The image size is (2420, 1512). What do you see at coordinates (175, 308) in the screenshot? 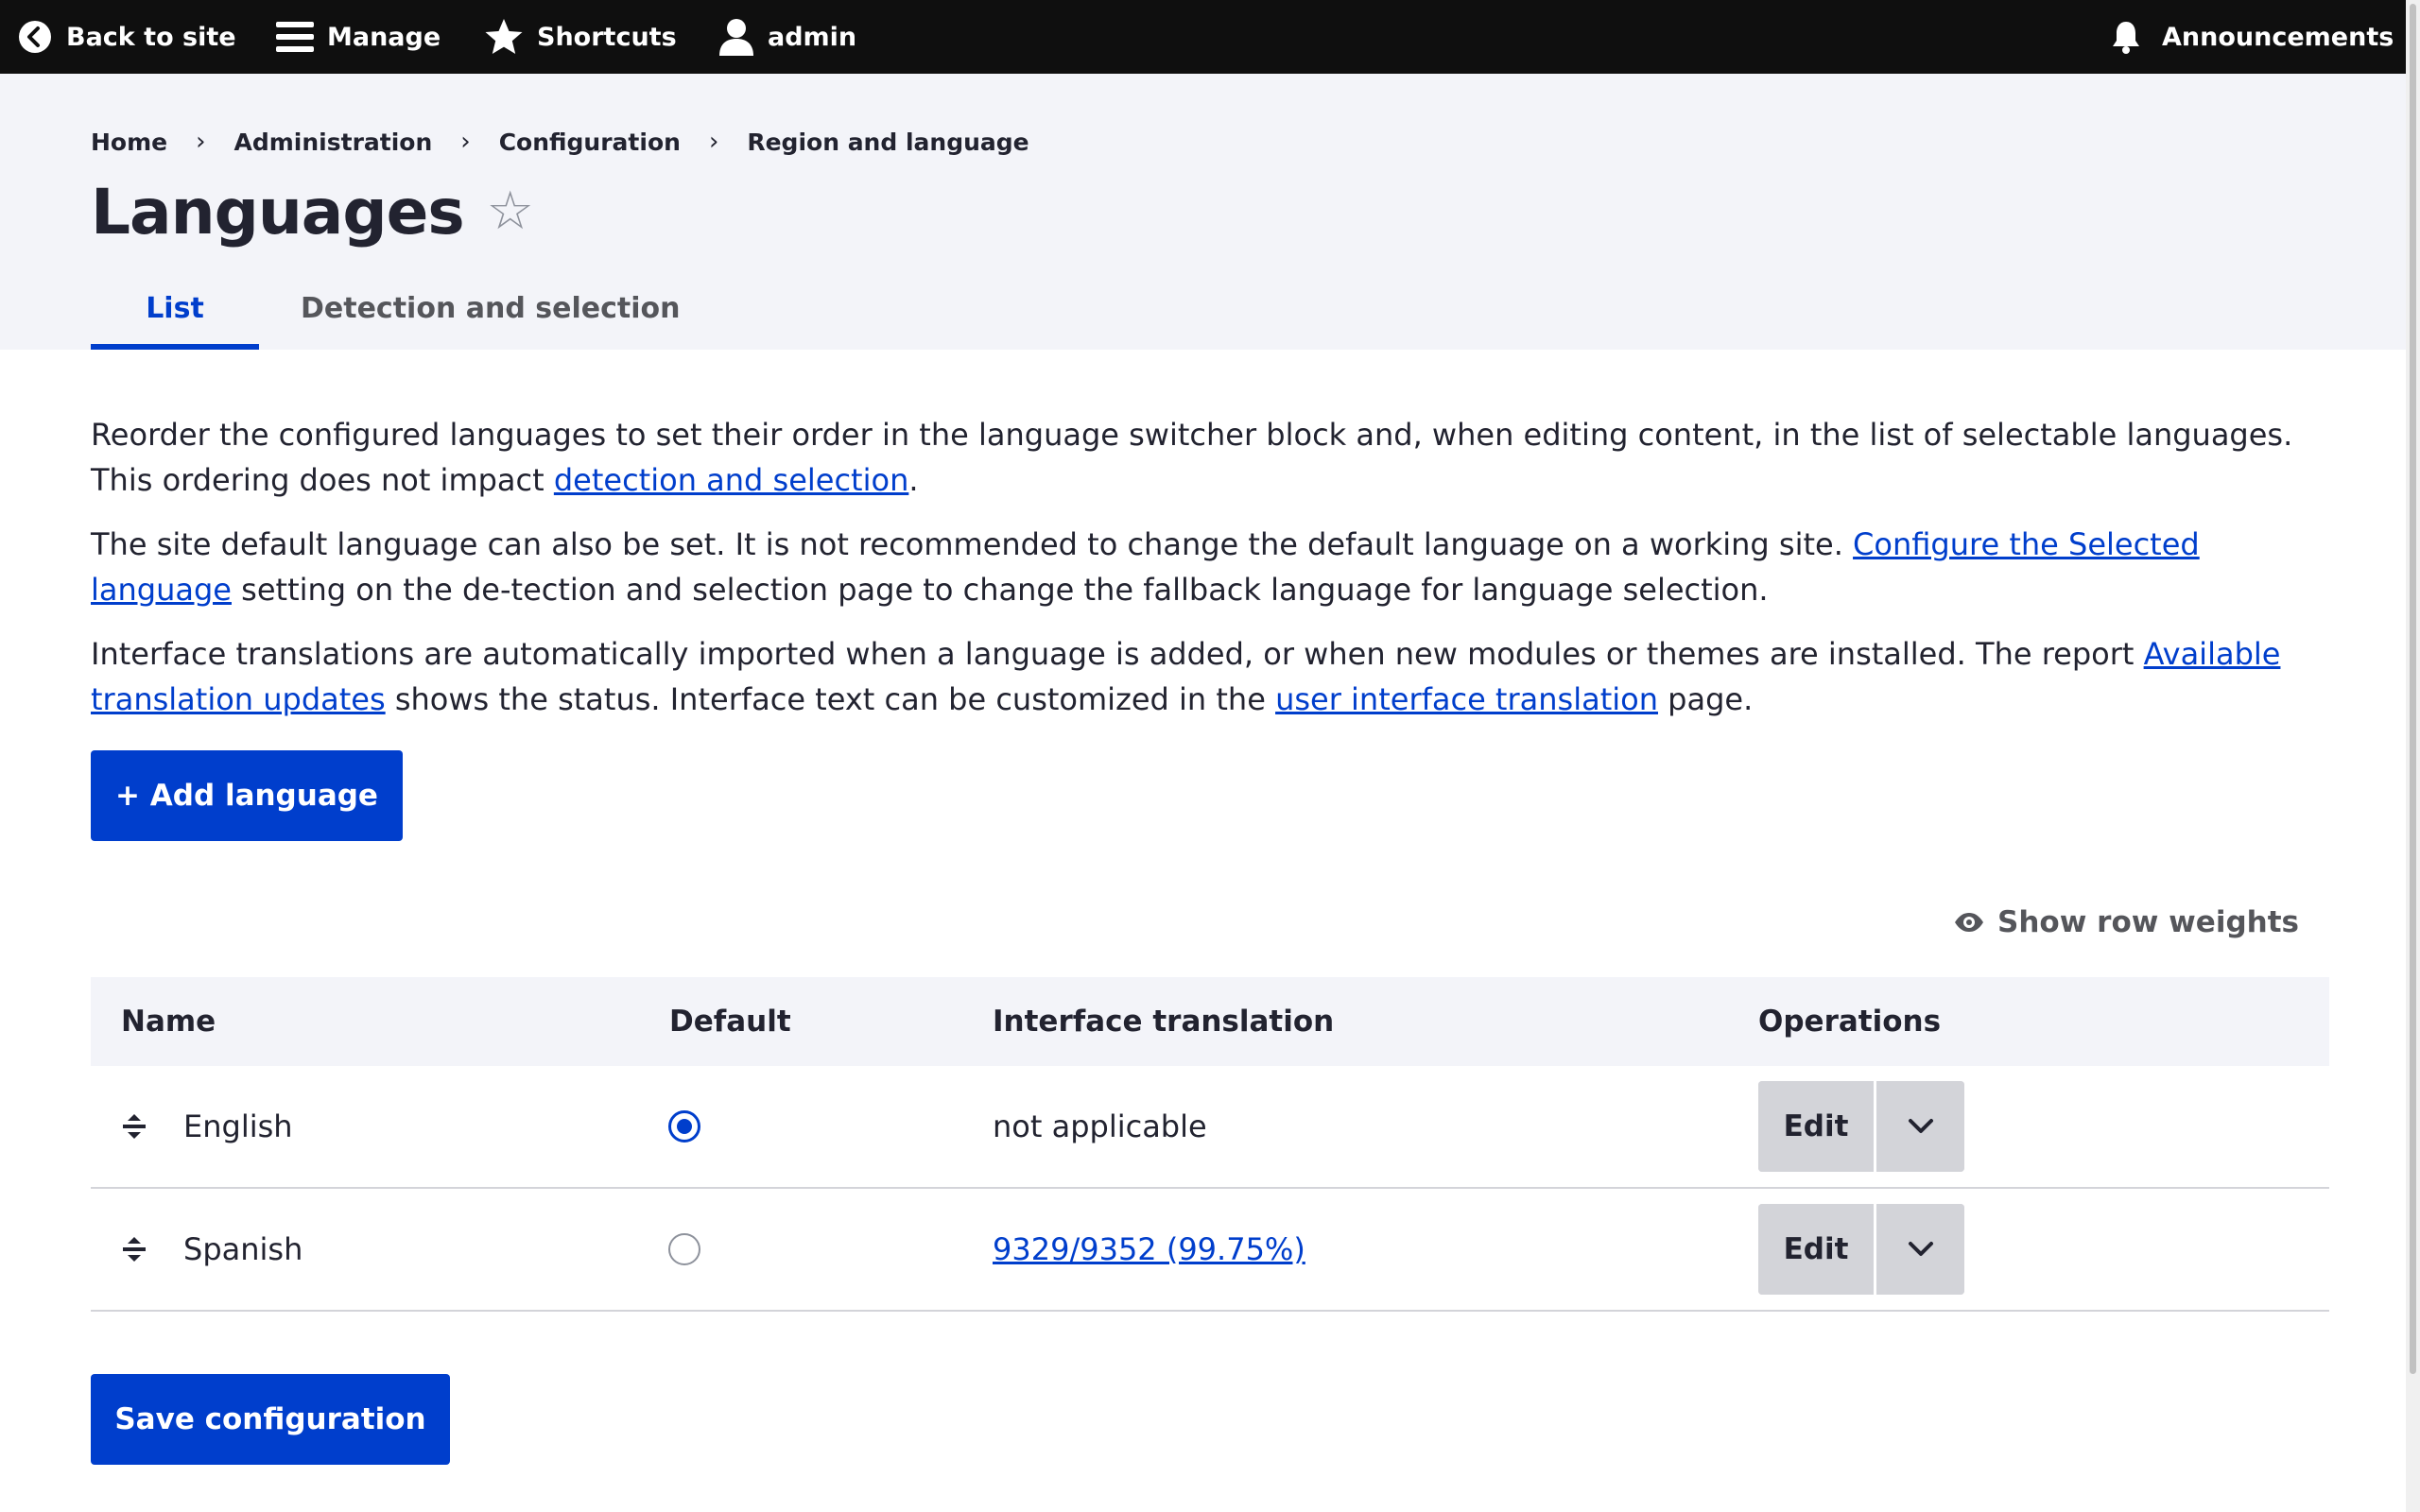
I see `tab-list: List` at bounding box center [175, 308].